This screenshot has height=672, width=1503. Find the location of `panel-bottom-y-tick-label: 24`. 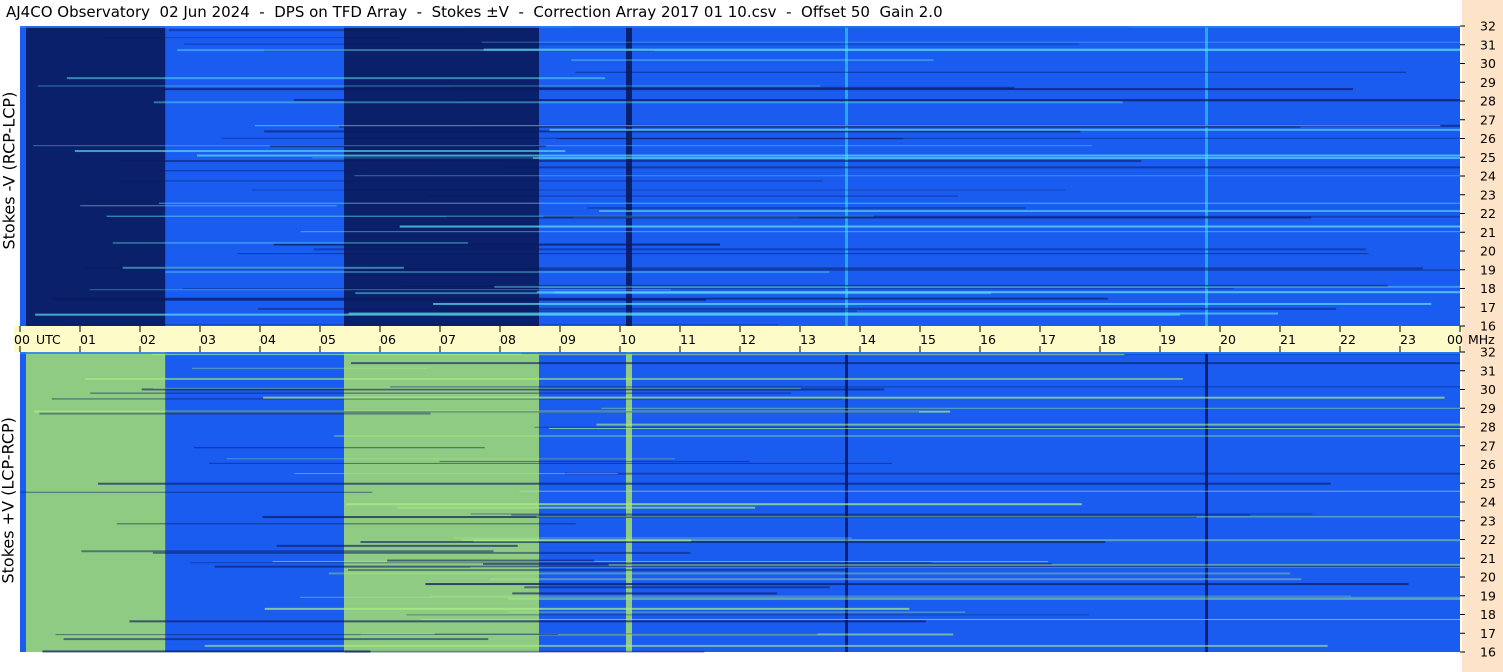

panel-bottom-y-tick-label: 24 is located at coordinates (1488, 502).